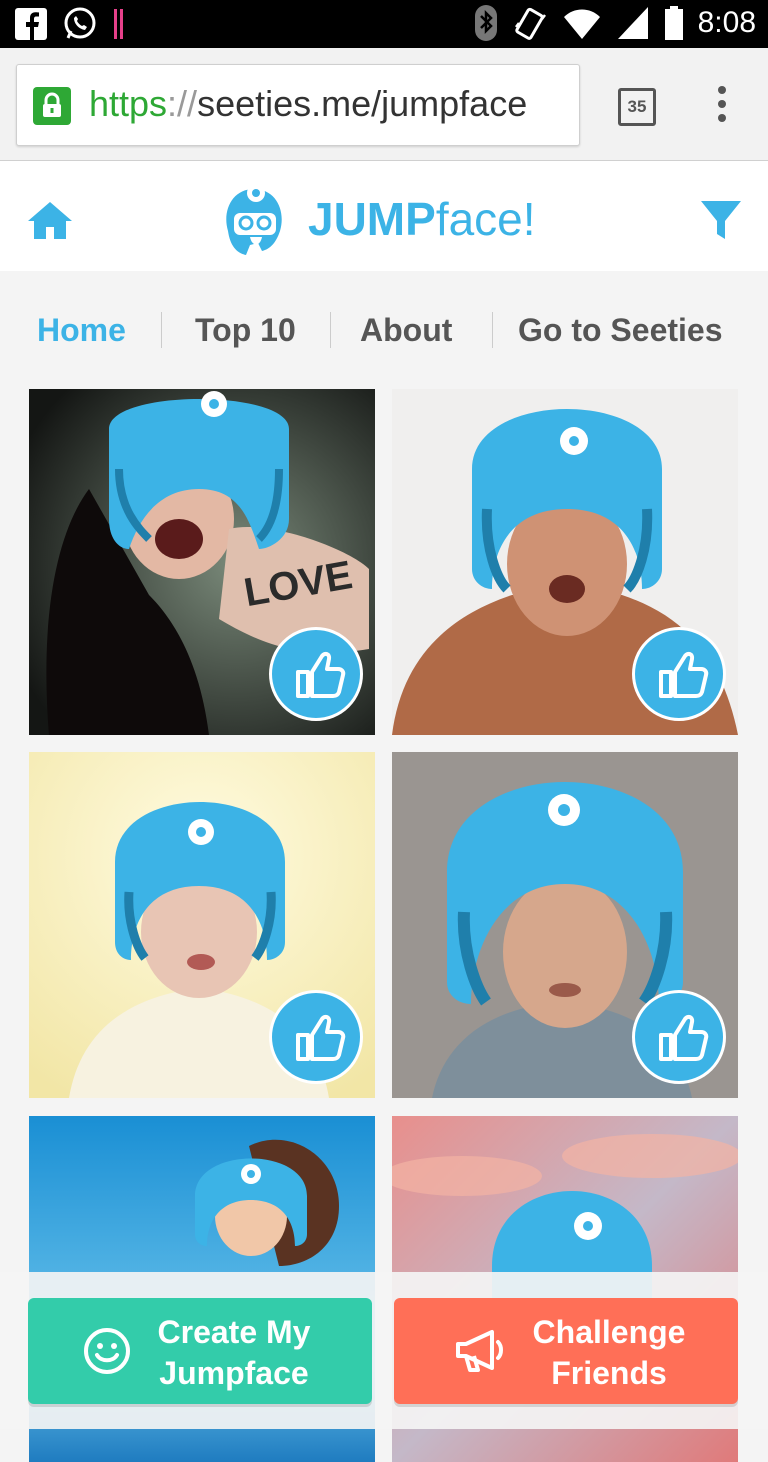  I want to click on url-scheme: https, so click(128, 103).